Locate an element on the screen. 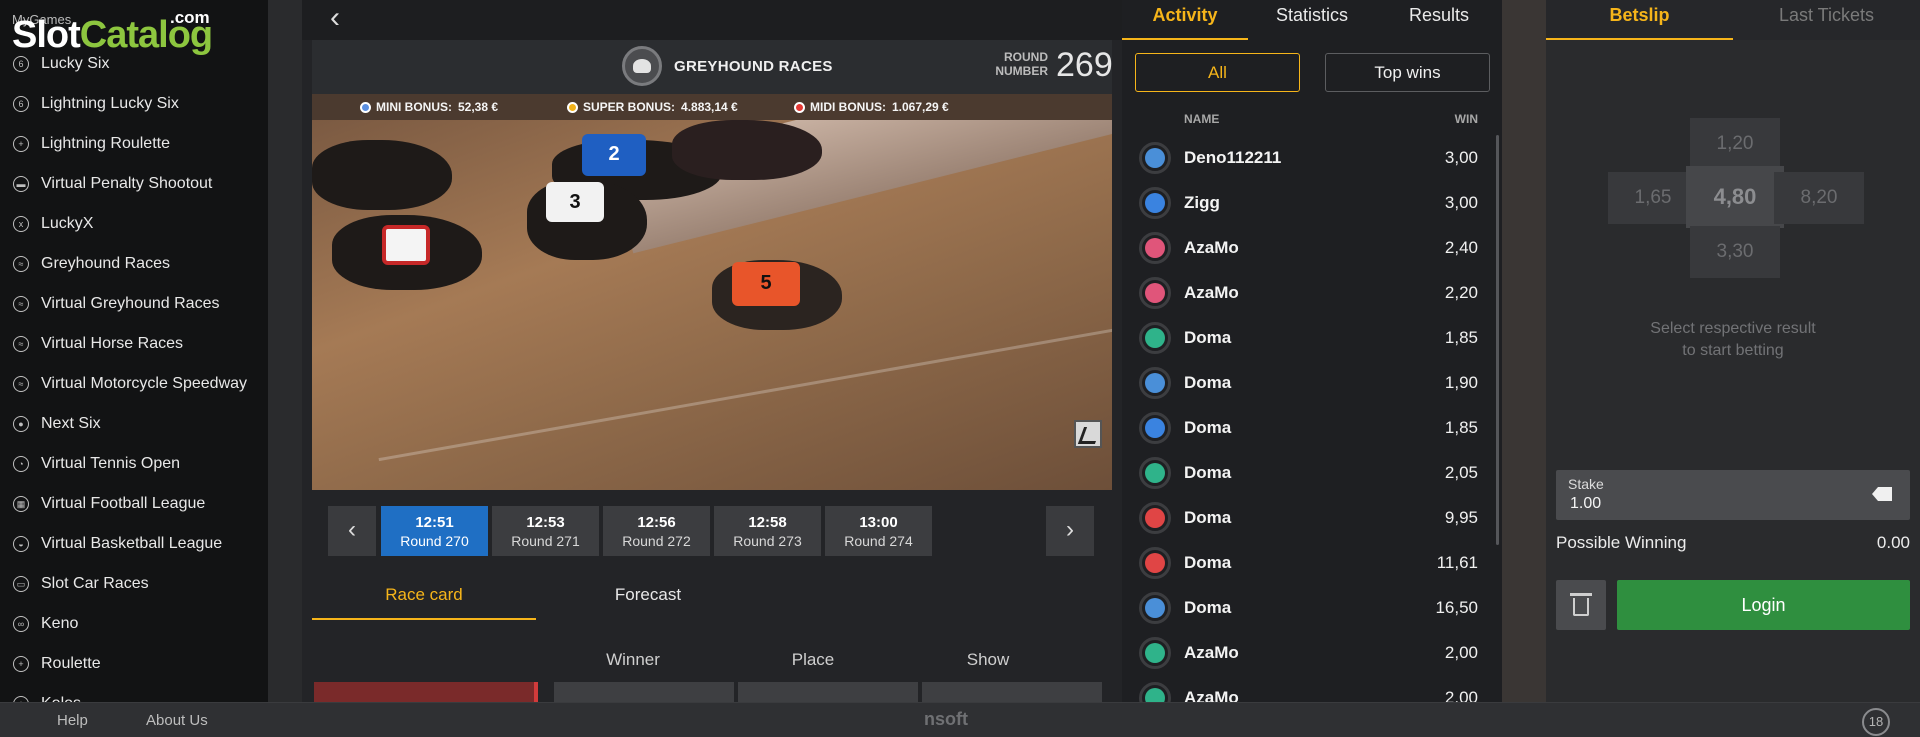 Image resolution: width=1920 pixels, height=737 pixels. sidebar-item: ≈ Virtual Horse Races is located at coordinates (134, 344).